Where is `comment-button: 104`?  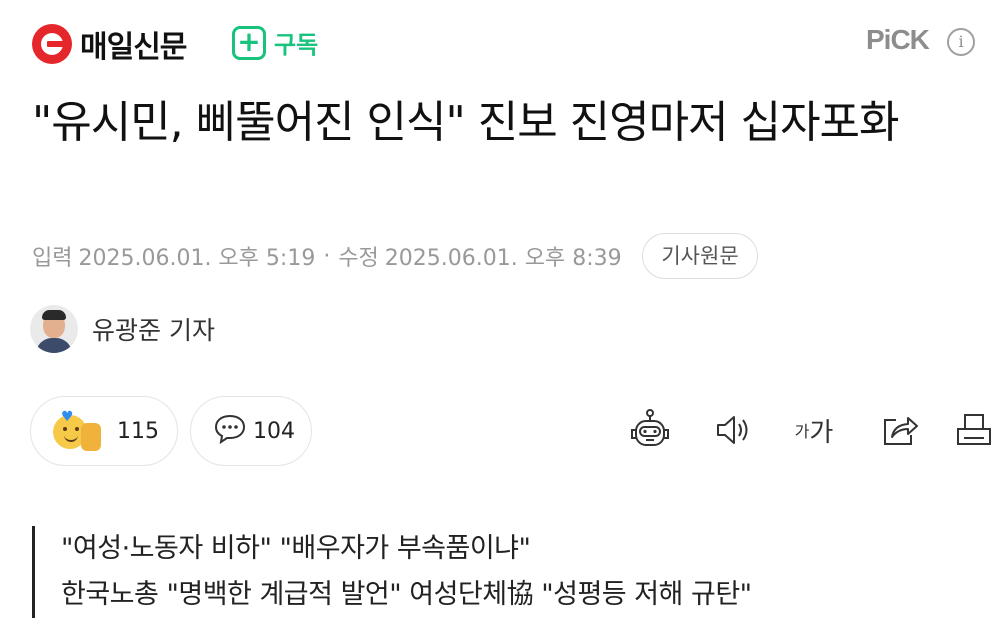 comment-button: 104 is located at coordinates (251, 431).